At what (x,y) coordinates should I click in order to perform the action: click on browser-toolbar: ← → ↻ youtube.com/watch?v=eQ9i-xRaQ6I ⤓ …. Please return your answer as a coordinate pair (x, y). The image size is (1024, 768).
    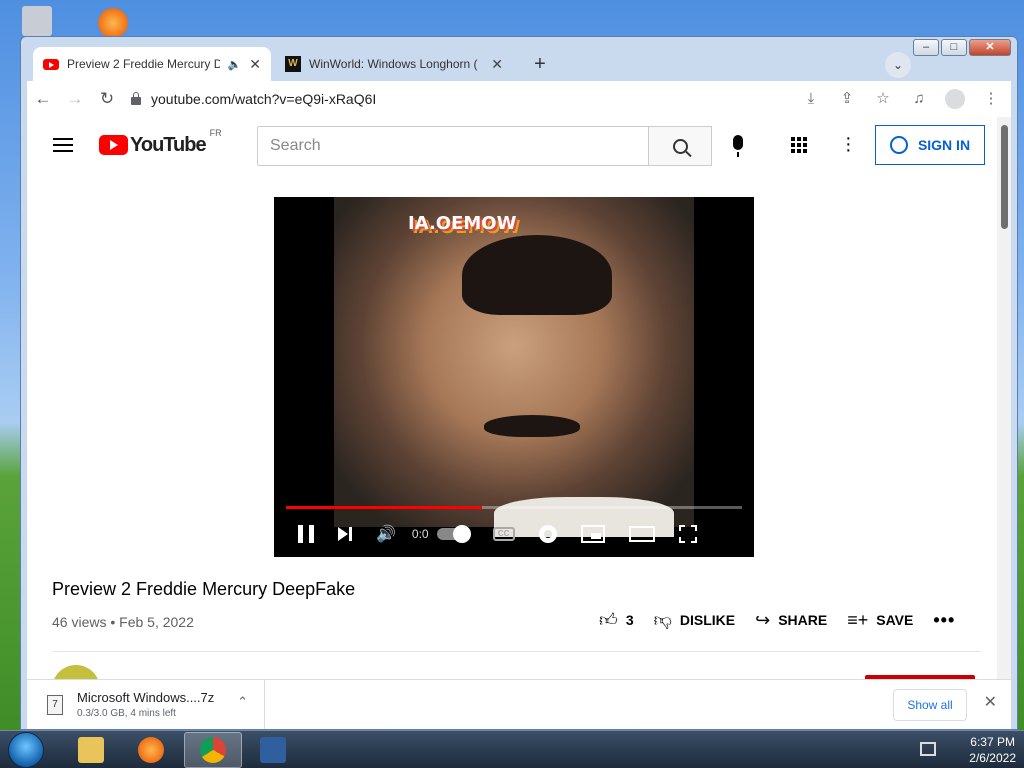
    Looking at the image, I should click on (519, 99).